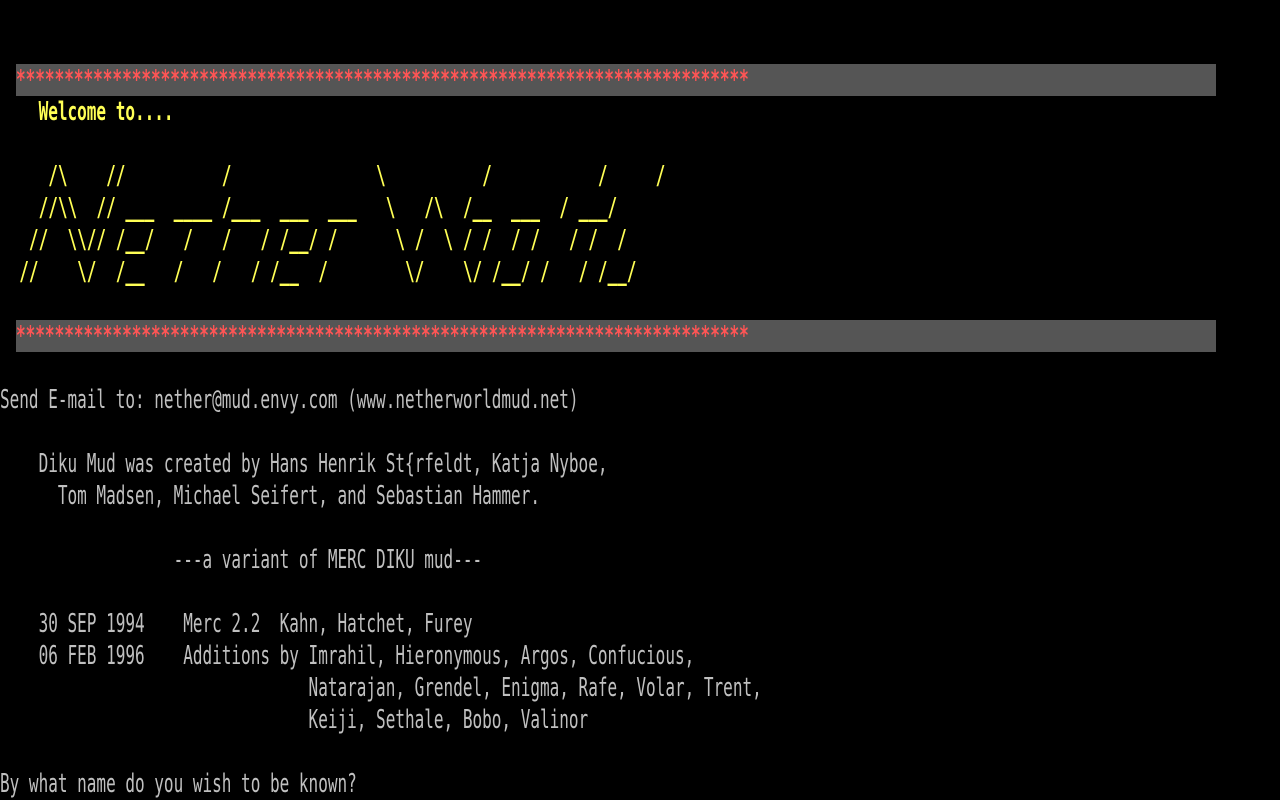 This screenshot has width=1280, height=800. I want to click on prompt-text: By what name do you wish to be known?, so click(178, 784).